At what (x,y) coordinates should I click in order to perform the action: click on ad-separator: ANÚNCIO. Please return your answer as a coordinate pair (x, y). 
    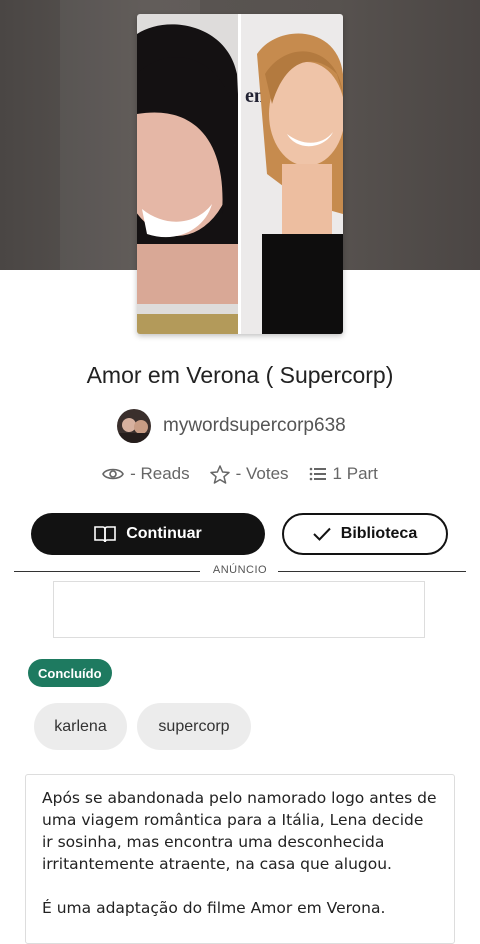
    Looking at the image, I should click on (240, 571).